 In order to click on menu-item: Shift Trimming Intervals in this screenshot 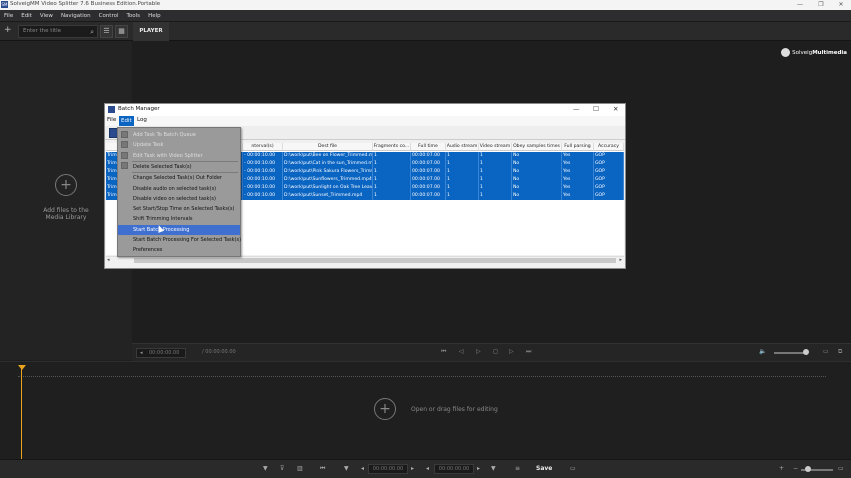, I will do `click(179, 219)`.